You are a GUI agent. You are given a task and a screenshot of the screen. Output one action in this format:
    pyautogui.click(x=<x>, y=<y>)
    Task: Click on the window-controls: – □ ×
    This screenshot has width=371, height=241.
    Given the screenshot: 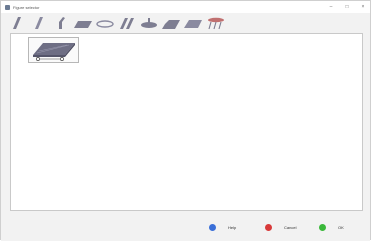 What is the action you would take?
    pyautogui.click(x=347, y=7)
    